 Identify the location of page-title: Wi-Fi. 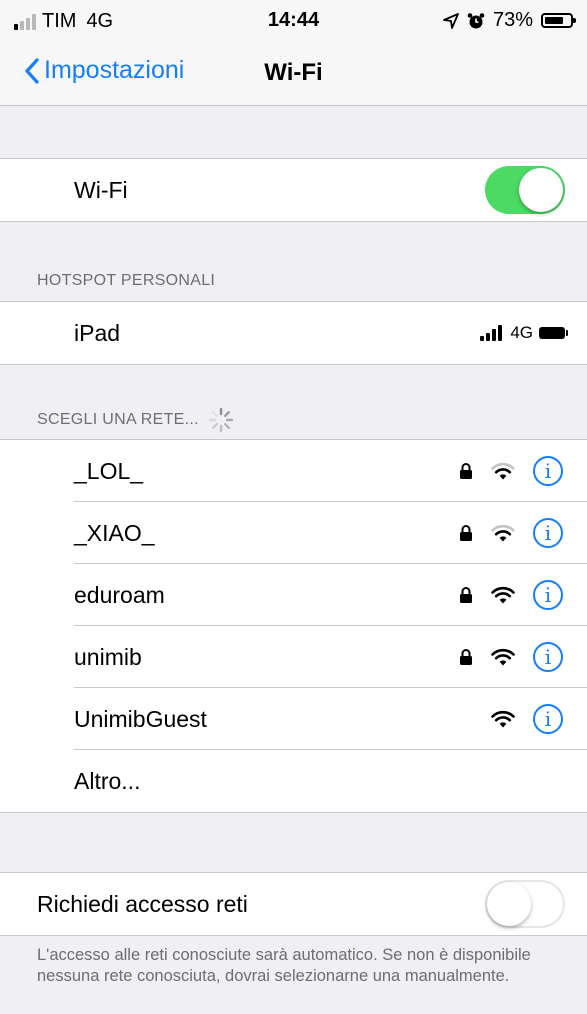
(293, 72).